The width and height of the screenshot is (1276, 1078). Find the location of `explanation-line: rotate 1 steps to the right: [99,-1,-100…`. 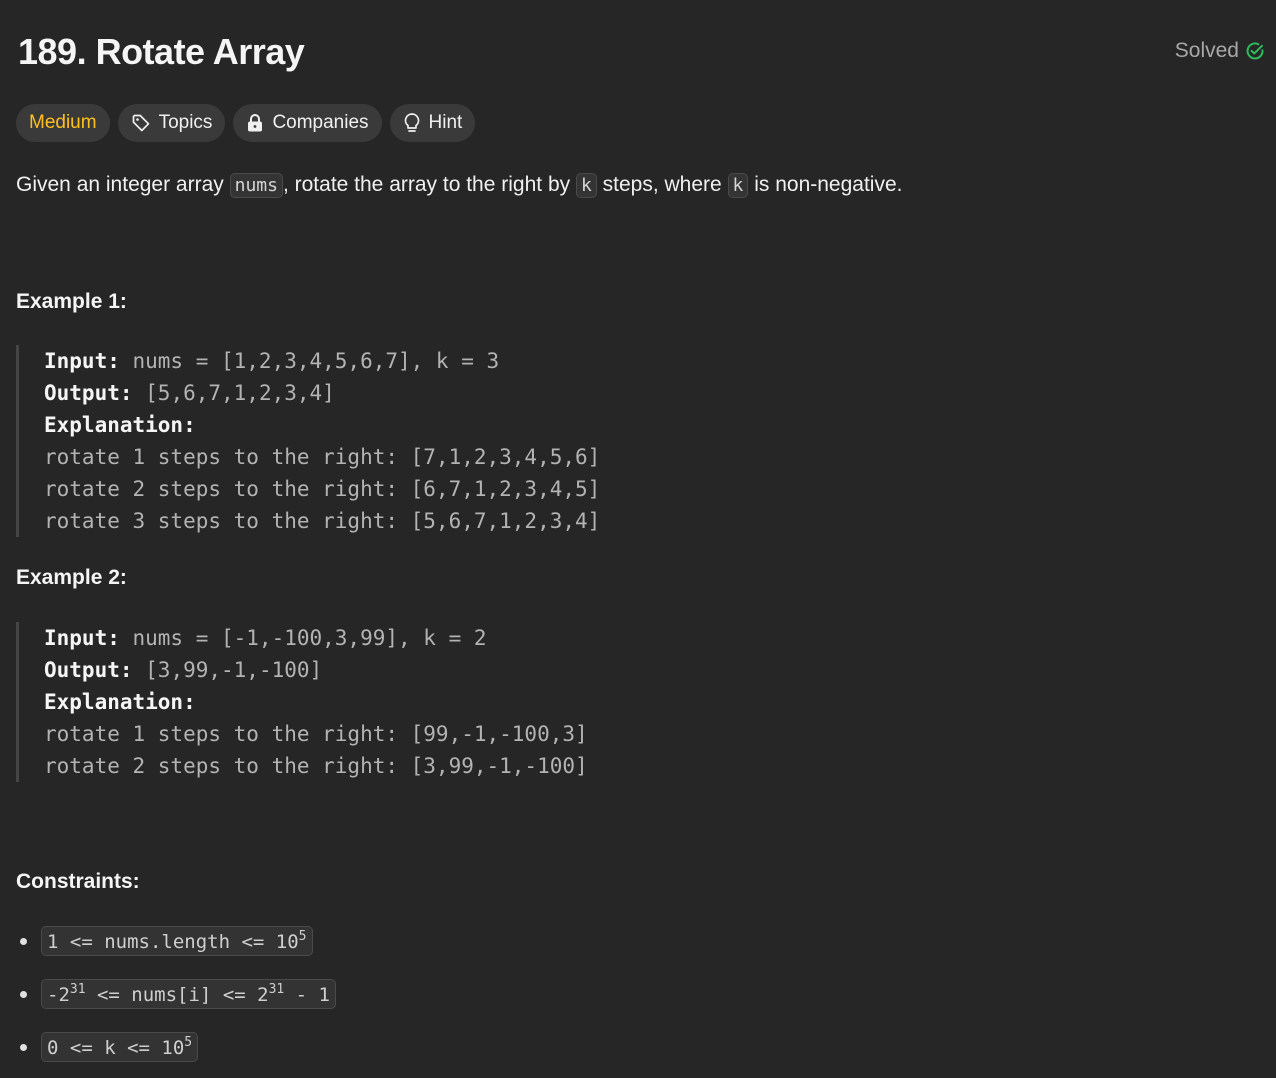

explanation-line: rotate 1 steps to the right: [99,-1,-100… is located at coordinates (316, 734).